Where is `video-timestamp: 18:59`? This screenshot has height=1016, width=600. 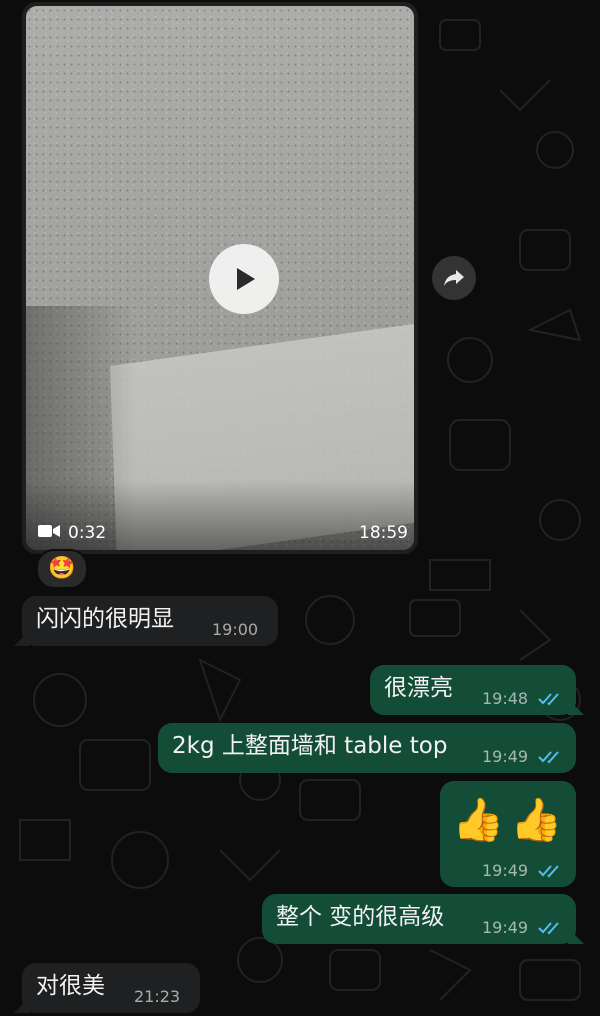
video-timestamp: 18:59 is located at coordinates (383, 533).